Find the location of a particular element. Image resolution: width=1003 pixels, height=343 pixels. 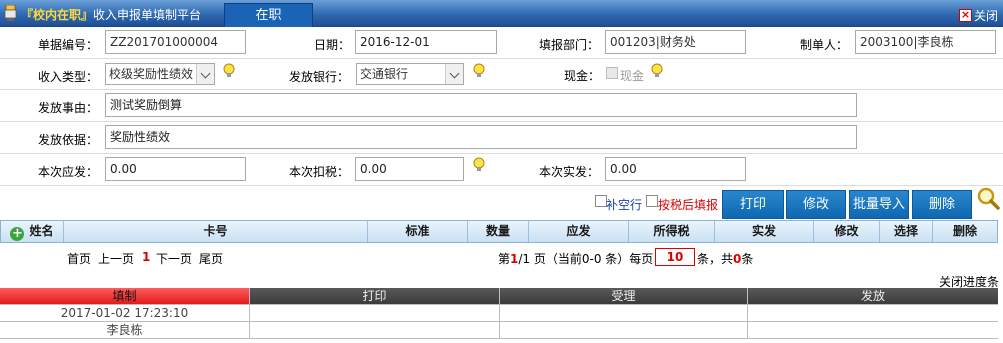

stage-print: 打印 is located at coordinates (375, 296).